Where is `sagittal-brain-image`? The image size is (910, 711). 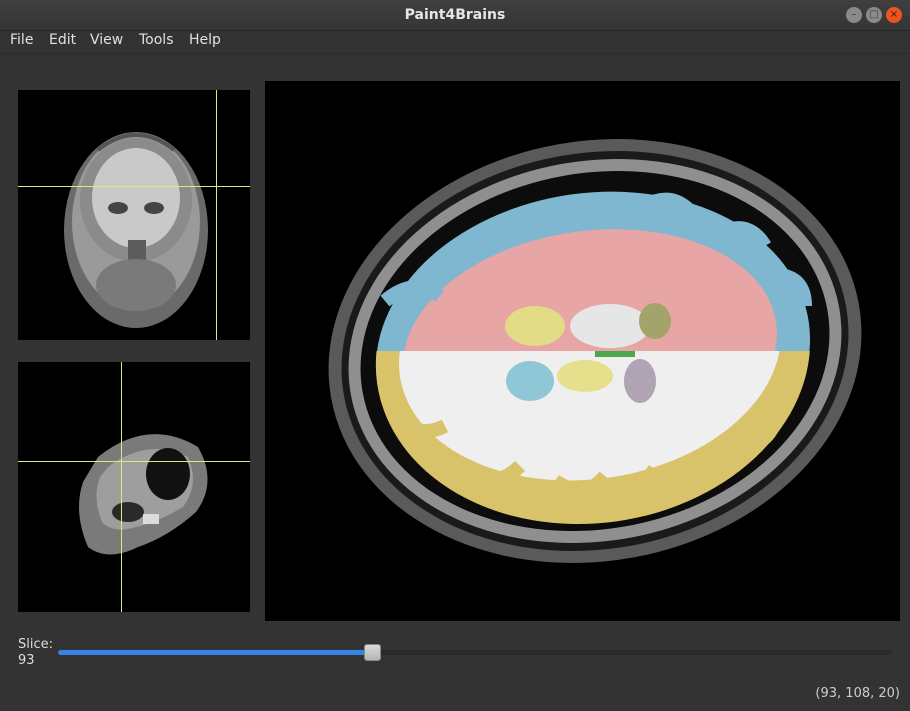 sagittal-brain-image is located at coordinates (143, 494).